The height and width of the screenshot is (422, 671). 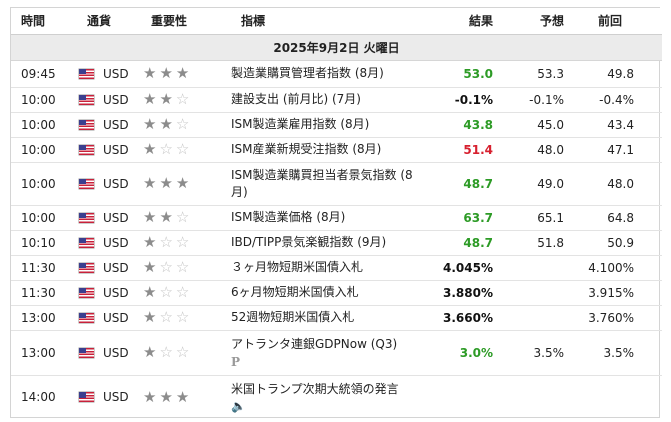 I want to click on event-forecast: 49.0, so click(x=532, y=183).